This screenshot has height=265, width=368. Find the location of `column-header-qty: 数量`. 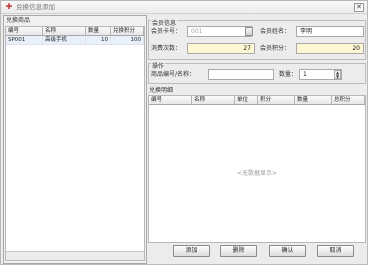

column-header-qty: 数量 is located at coordinates (98, 31).